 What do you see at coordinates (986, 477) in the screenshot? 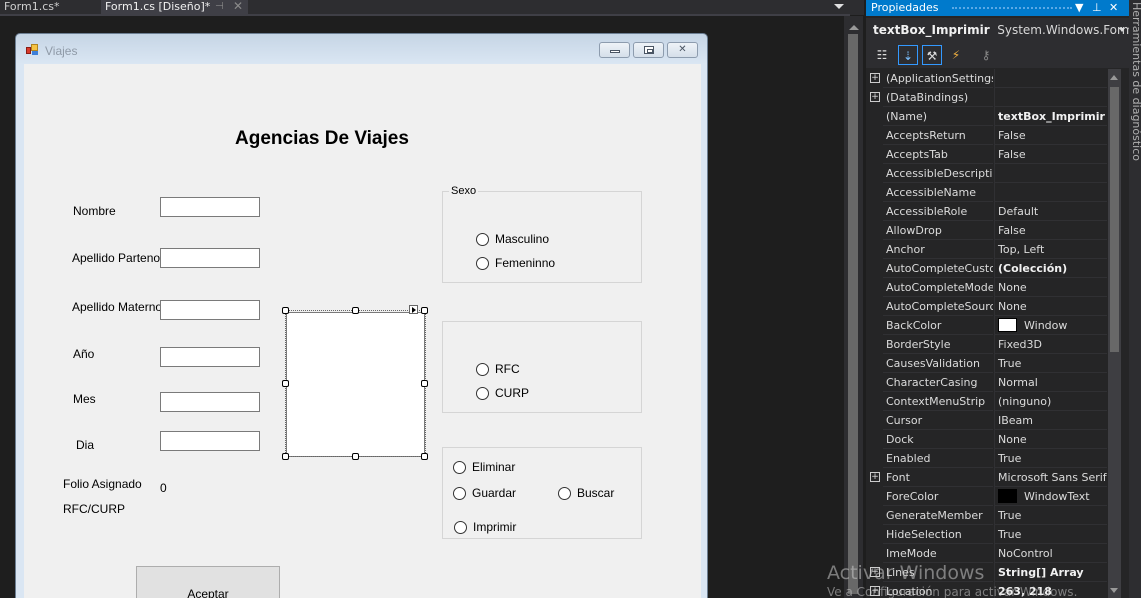
I see `property-row: +FontMicrosoft Sans Serif, 8.25pt` at bounding box center [986, 477].